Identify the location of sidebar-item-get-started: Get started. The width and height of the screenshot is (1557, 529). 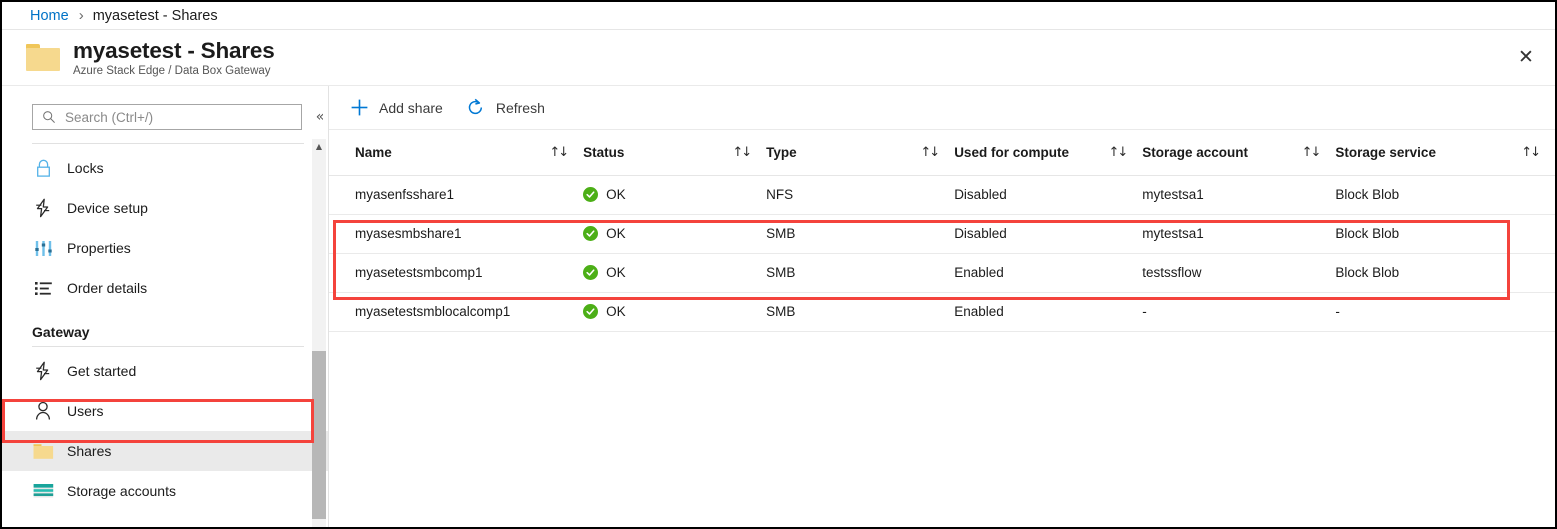
(165, 371).